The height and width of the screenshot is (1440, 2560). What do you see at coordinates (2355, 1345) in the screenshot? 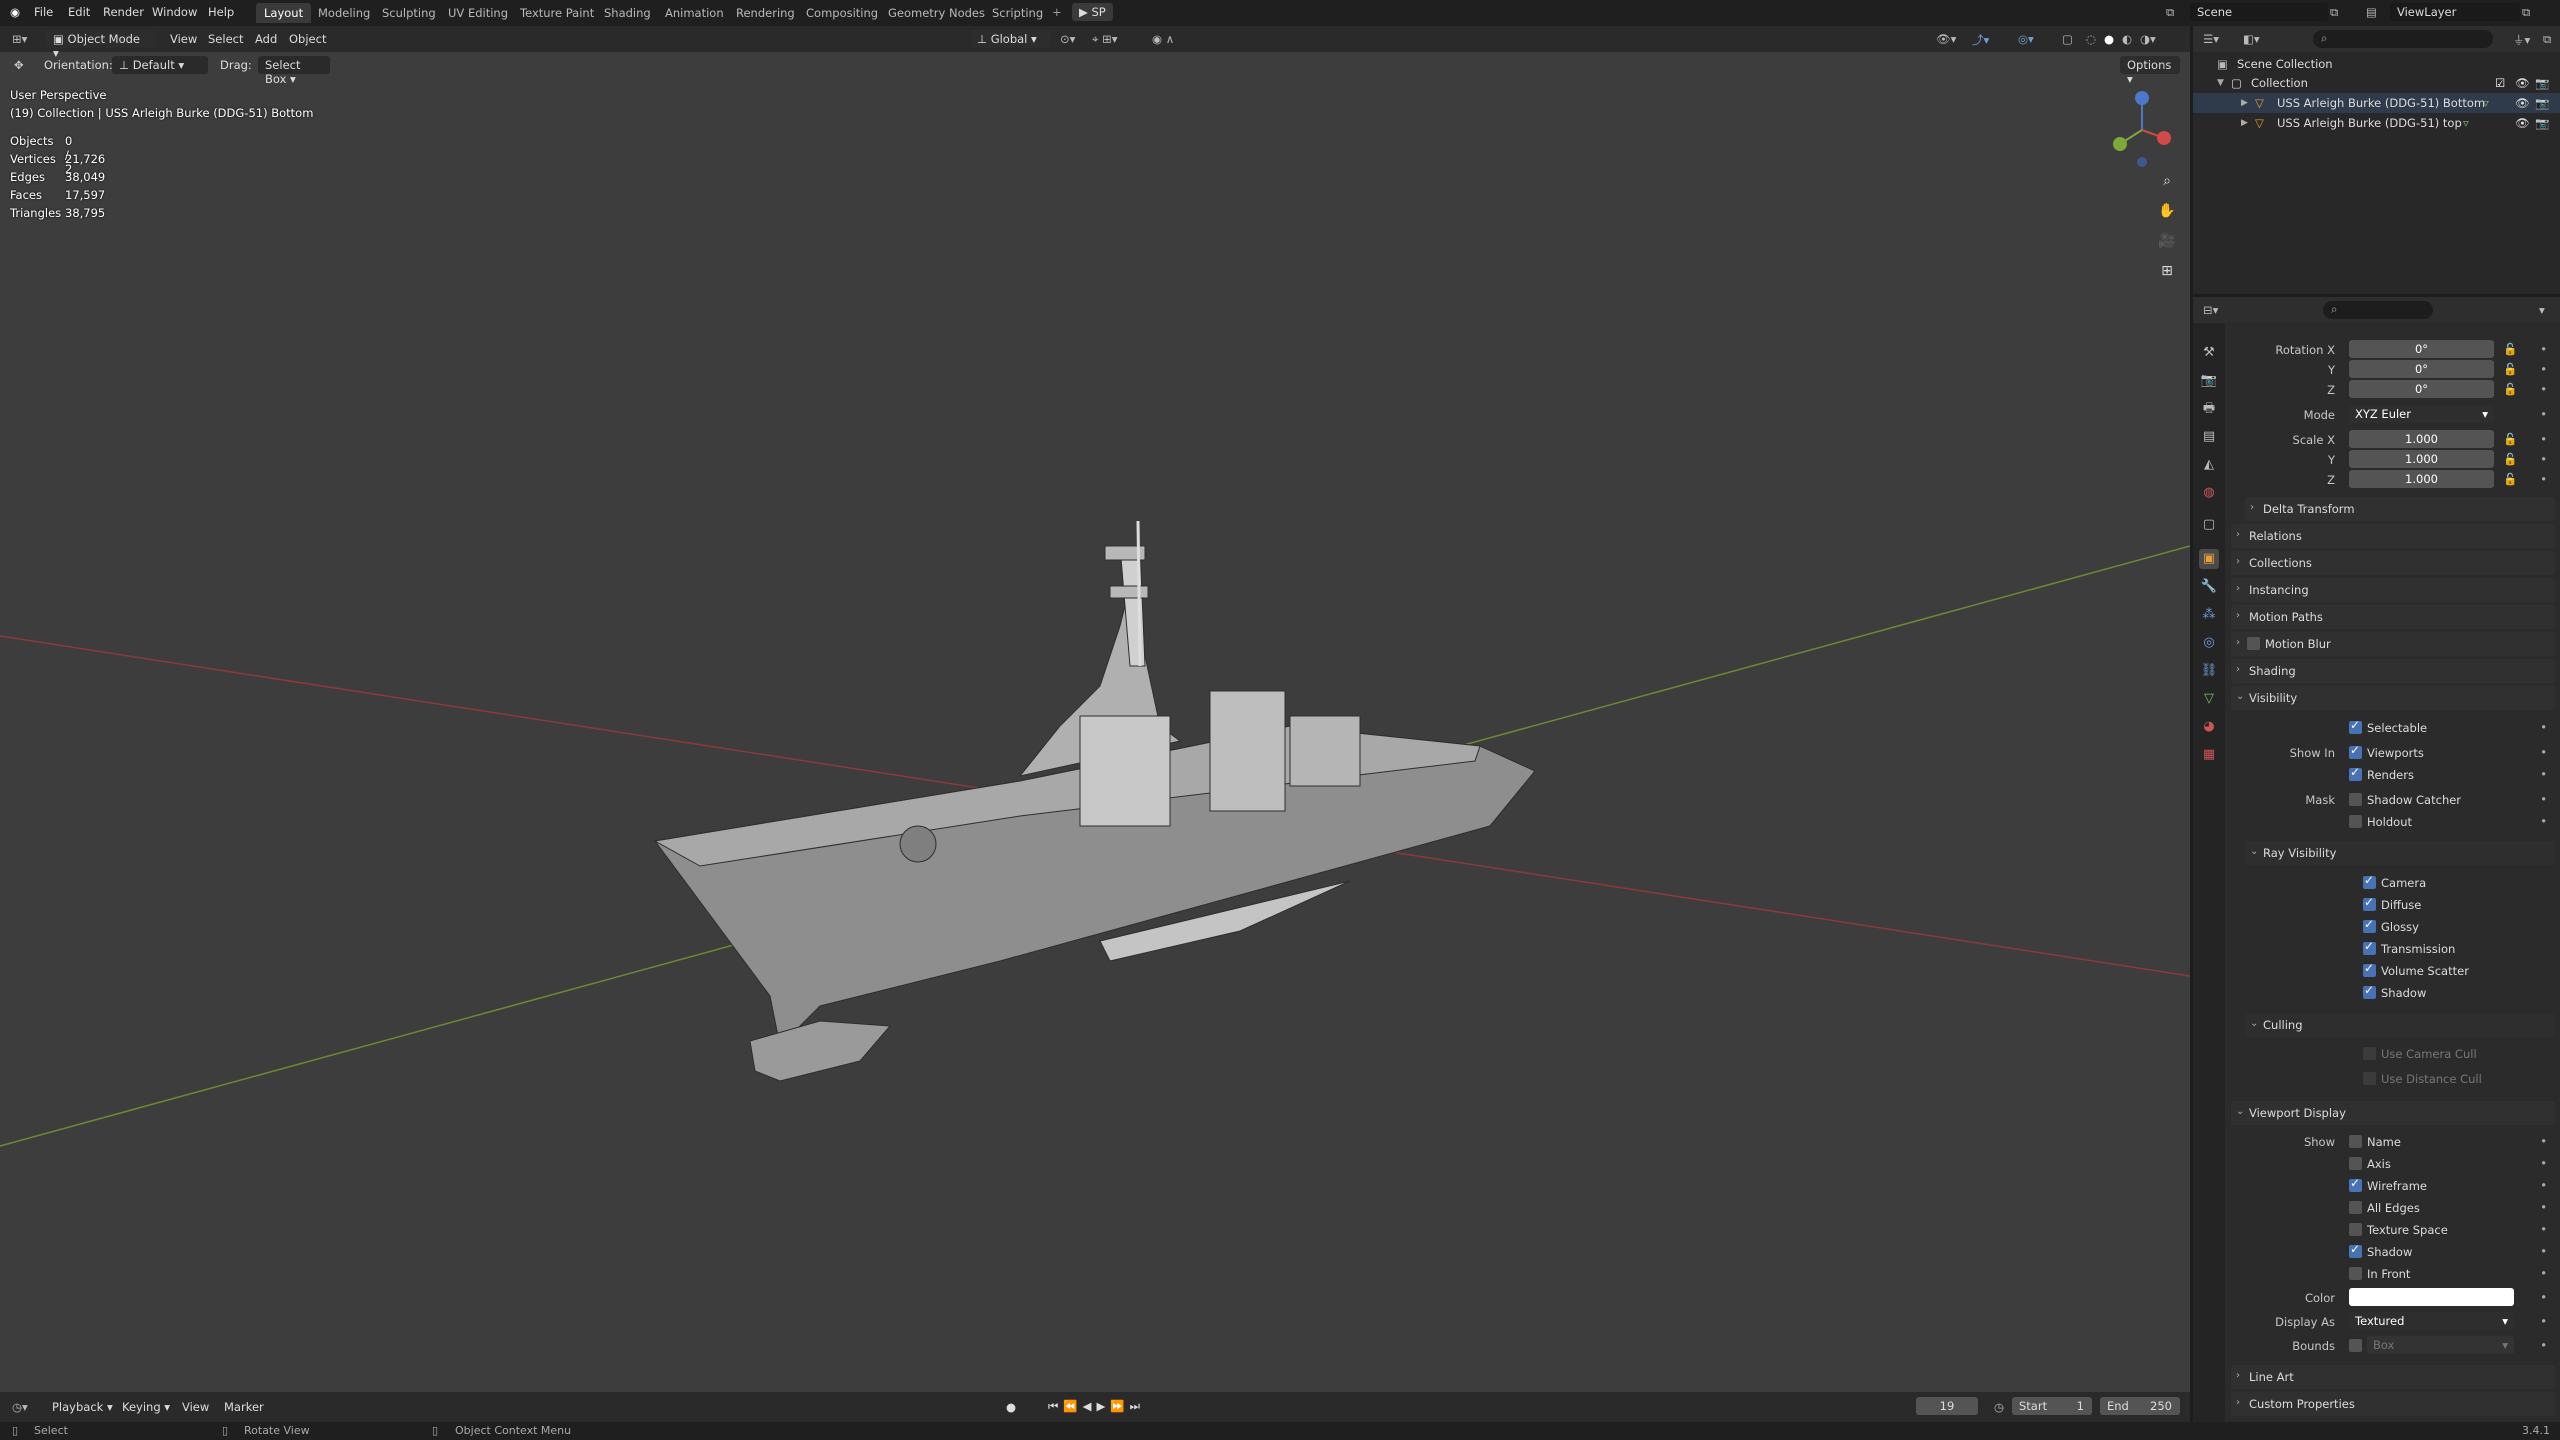
I see `bounds-checkbox` at bounding box center [2355, 1345].